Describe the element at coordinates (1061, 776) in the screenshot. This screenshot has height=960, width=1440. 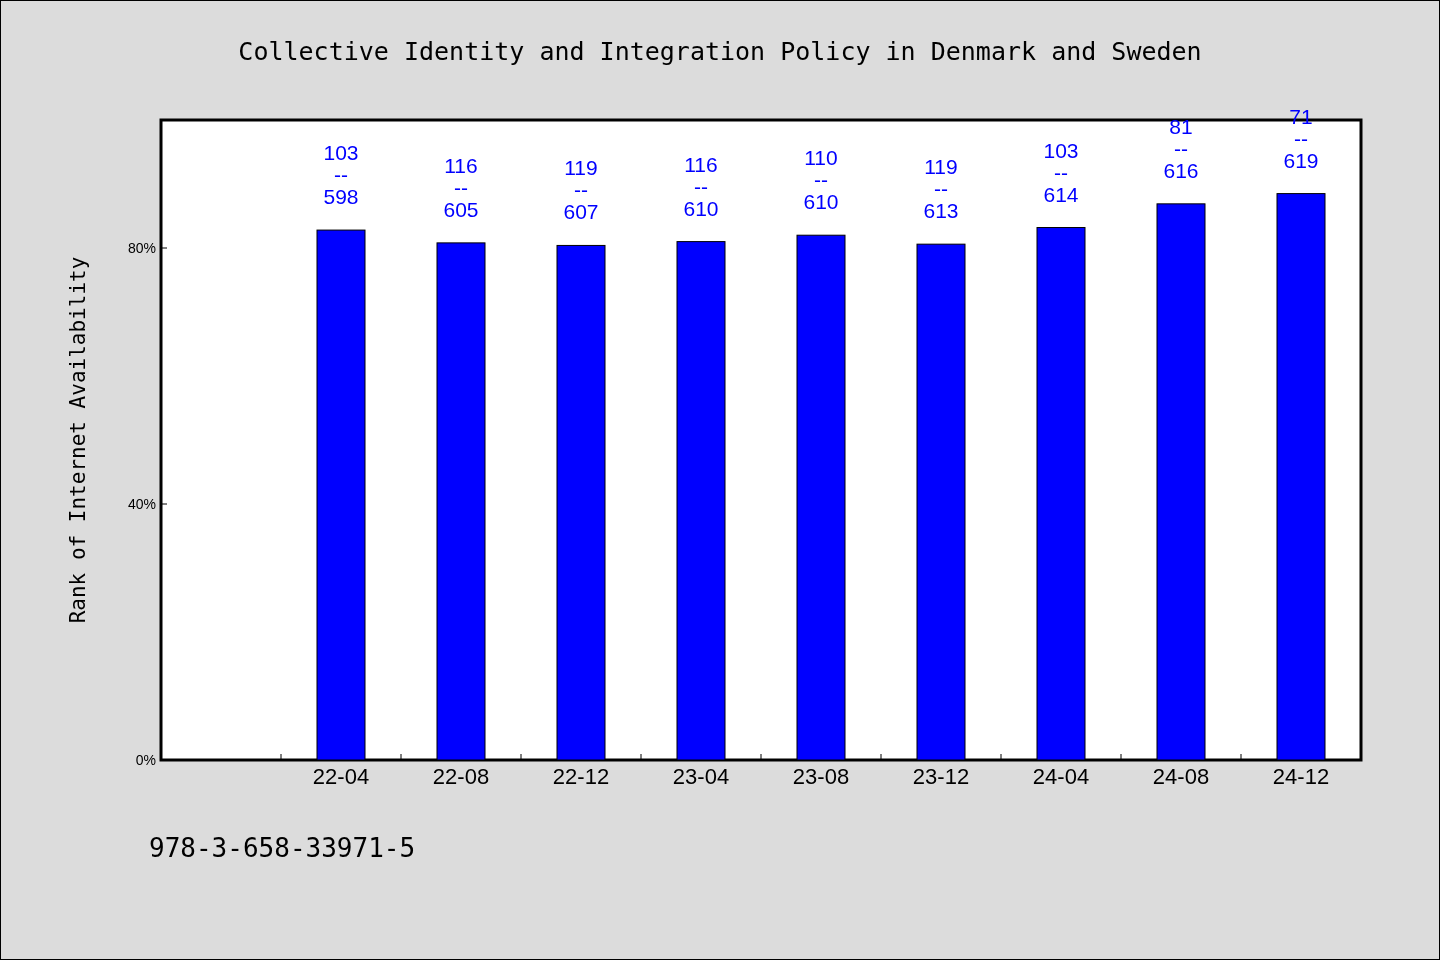
I see `x-tick-label: 24-04` at that location.